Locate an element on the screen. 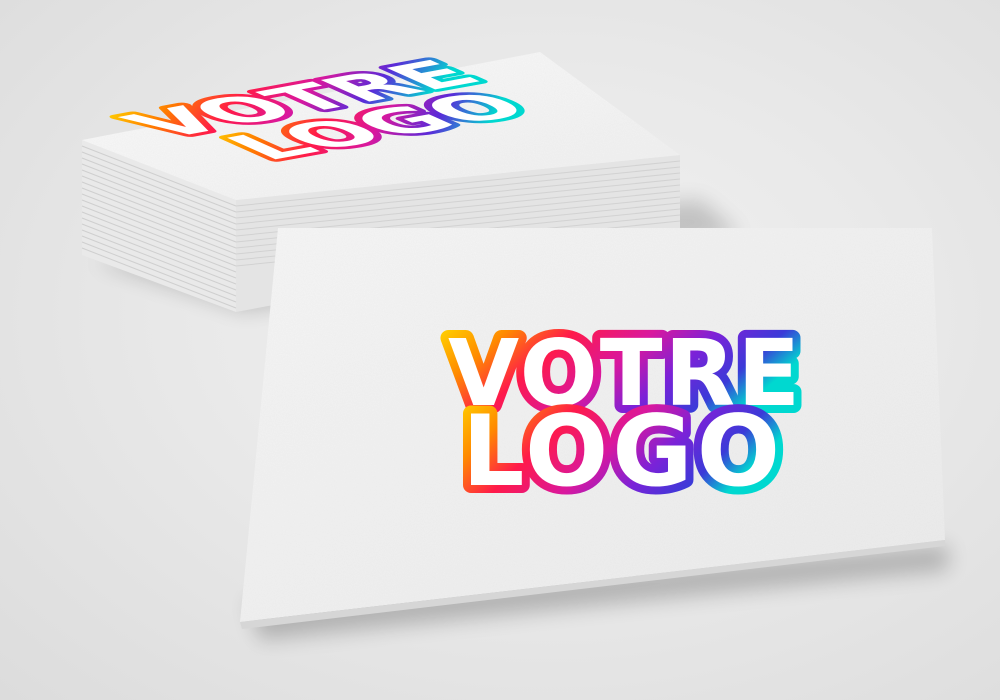 The width and height of the screenshot is (1000, 700). front-logo-line2: LOGO is located at coordinates (623, 452).